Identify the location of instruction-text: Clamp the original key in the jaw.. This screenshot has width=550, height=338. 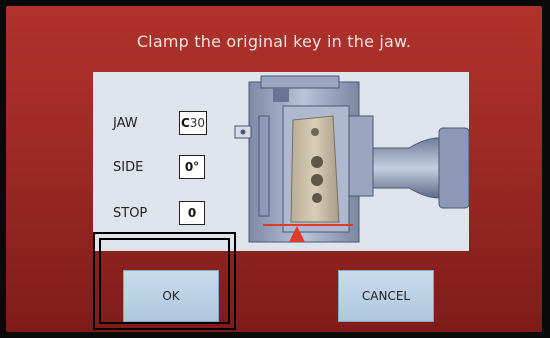
(274, 41).